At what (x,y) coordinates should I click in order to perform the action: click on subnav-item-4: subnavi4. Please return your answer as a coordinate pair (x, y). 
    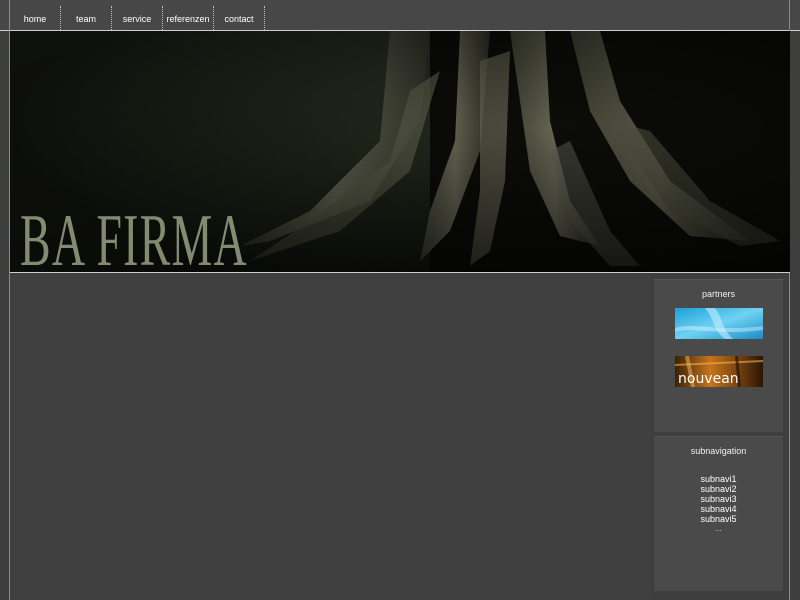
    Looking at the image, I should click on (718, 509).